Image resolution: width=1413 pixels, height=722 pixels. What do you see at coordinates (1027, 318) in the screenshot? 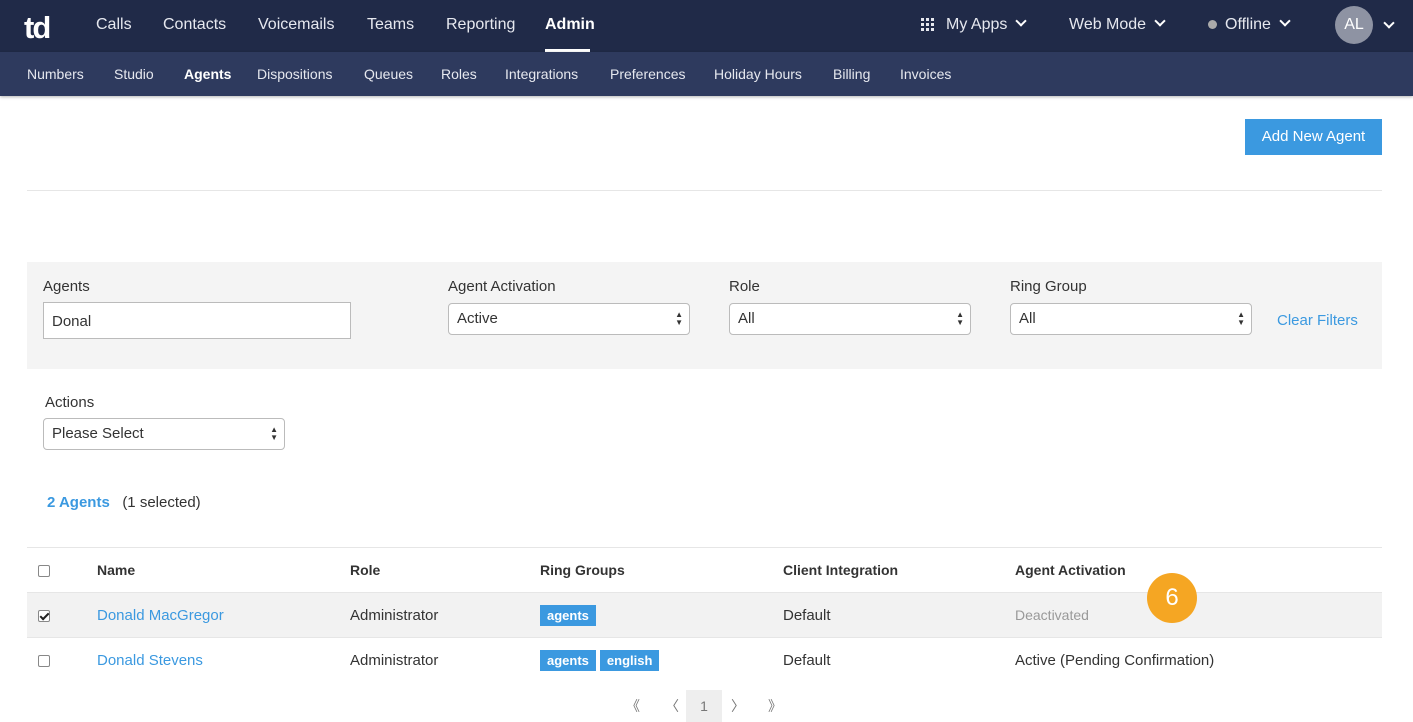
I see `ring-group-select-value: All` at bounding box center [1027, 318].